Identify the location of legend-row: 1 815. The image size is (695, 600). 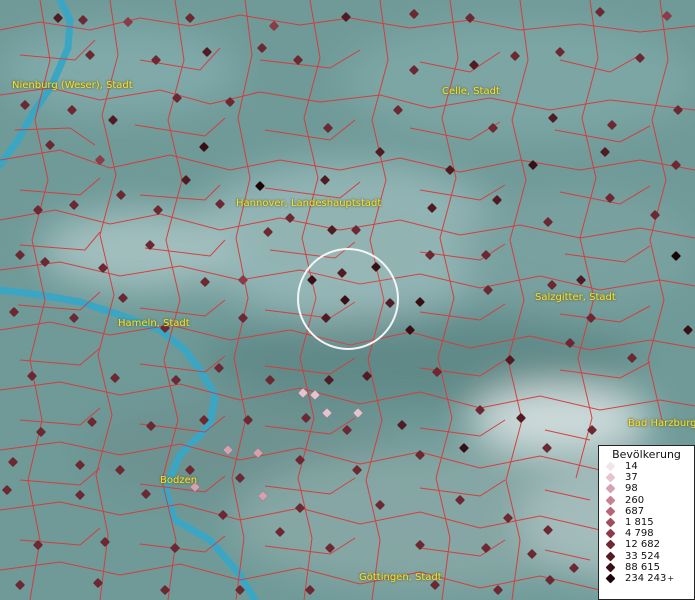
(646, 522).